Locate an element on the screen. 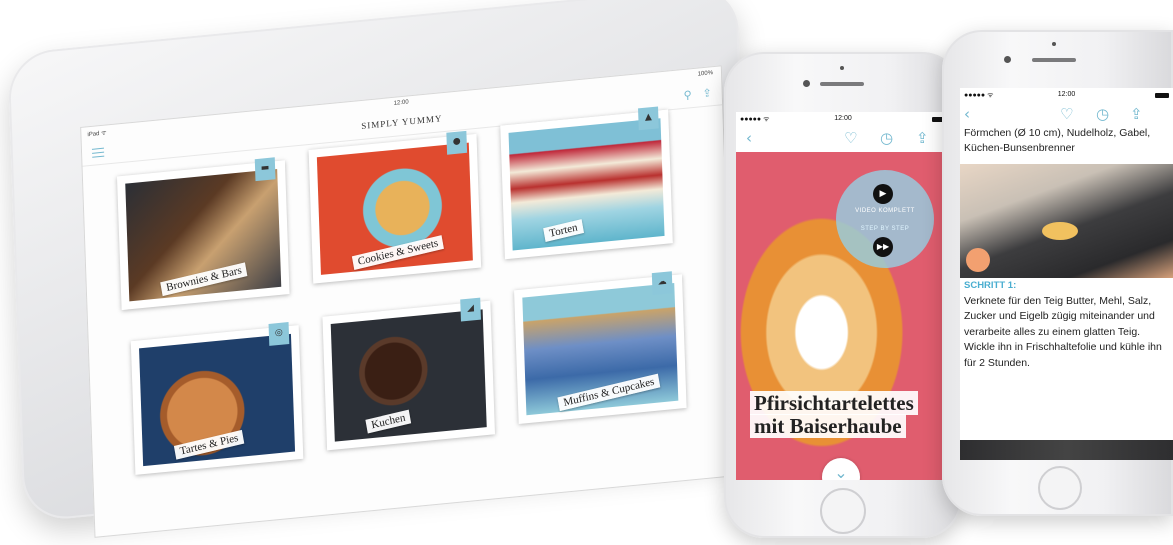  category-tile-cookies: ● Cookies & Sweets is located at coordinates (395, 207).